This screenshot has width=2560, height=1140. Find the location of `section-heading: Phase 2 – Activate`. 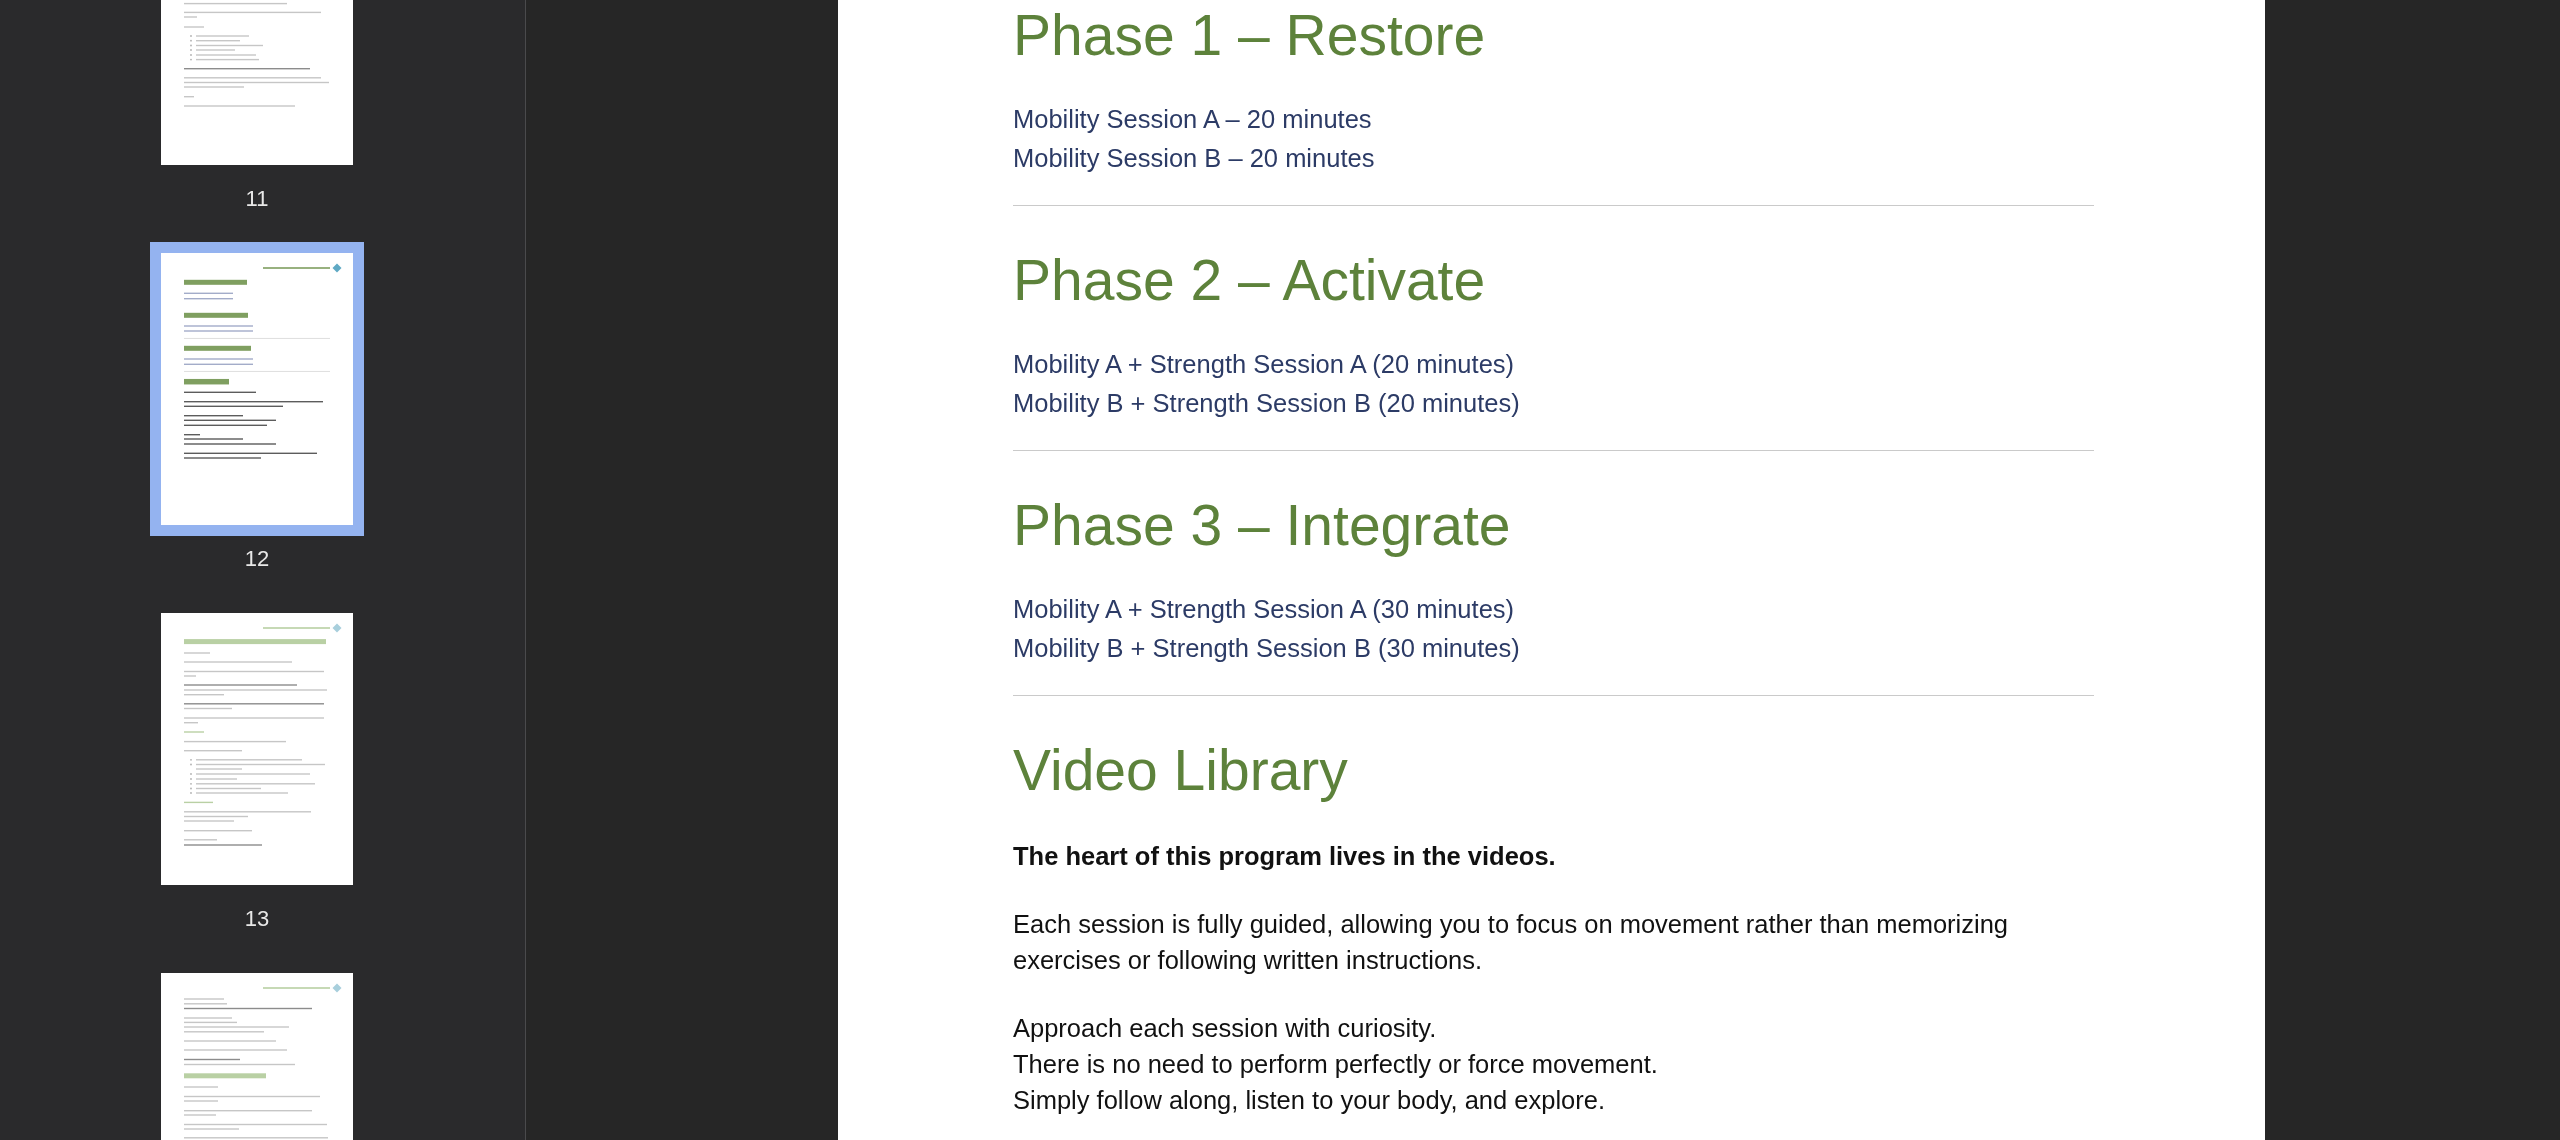

section-heading: Phase 2 – Activate is located at coordinates (1250, 280).